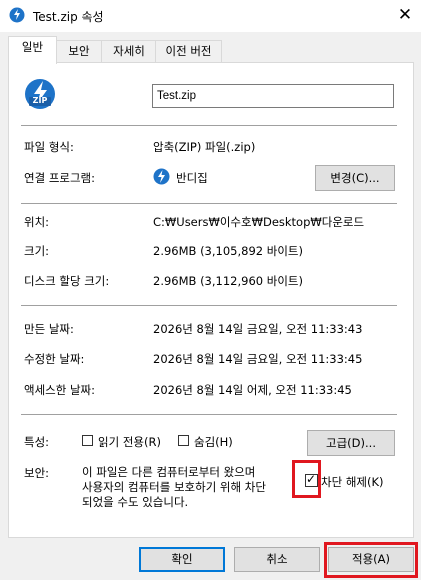 This screenshot has height=580, width=421. I want to click on modified-value: 2026년 8월 14일 금요일, 오전 11:33:45, so click(258, 359).